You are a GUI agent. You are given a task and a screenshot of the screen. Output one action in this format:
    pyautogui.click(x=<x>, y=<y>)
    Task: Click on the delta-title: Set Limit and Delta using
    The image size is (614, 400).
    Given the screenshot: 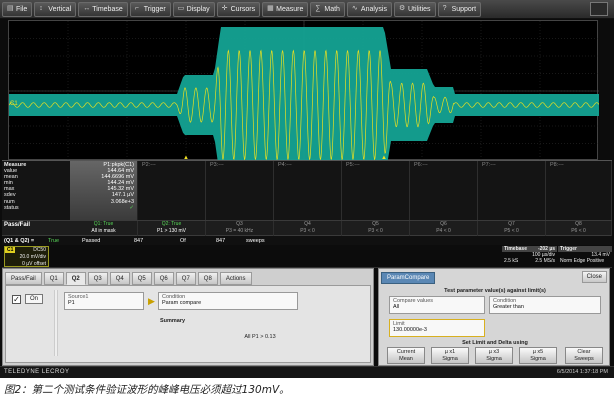 What is the action you would take?
    pyautogui.click(x=495, y=343)
    